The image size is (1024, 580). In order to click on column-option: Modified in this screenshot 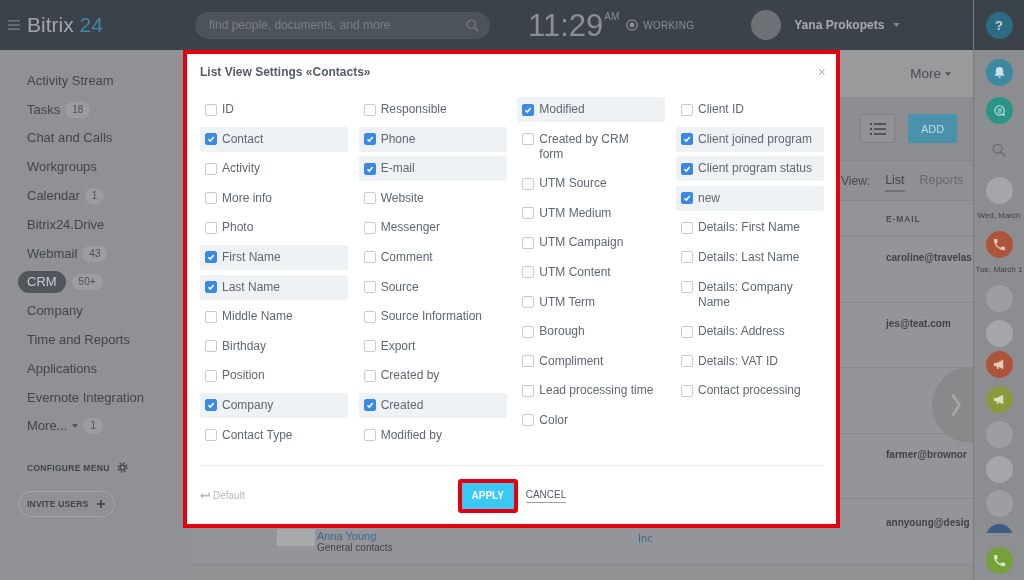, I will do `click(591, 109)`.